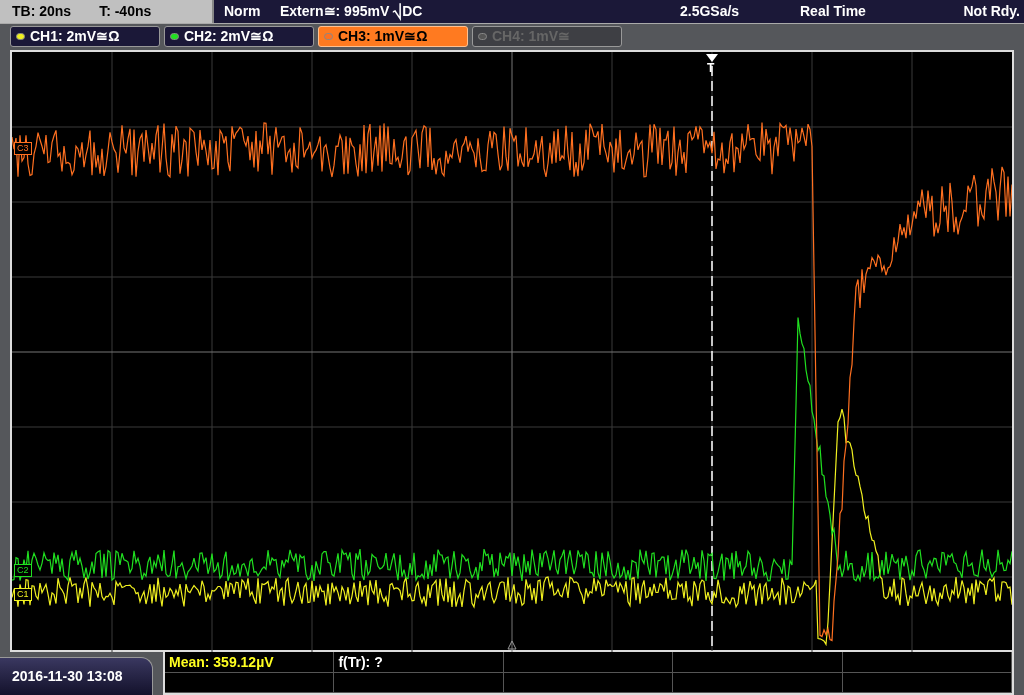 The image size is (1024, 695). What do you see at coordinates (67, 676) in the screenshot?
I see `date-label: 2016-11-30 13:08` at bounding box center [67, 676].